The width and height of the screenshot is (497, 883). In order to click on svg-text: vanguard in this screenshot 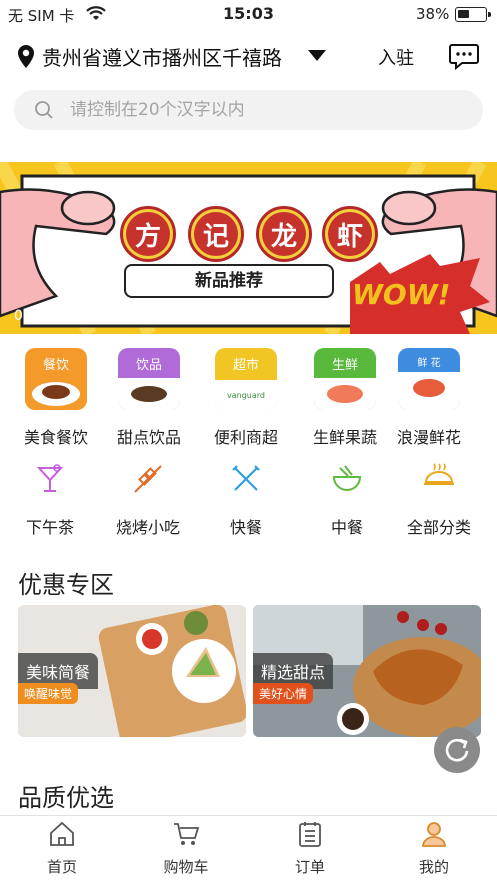, I will do `click(246, 395)`.